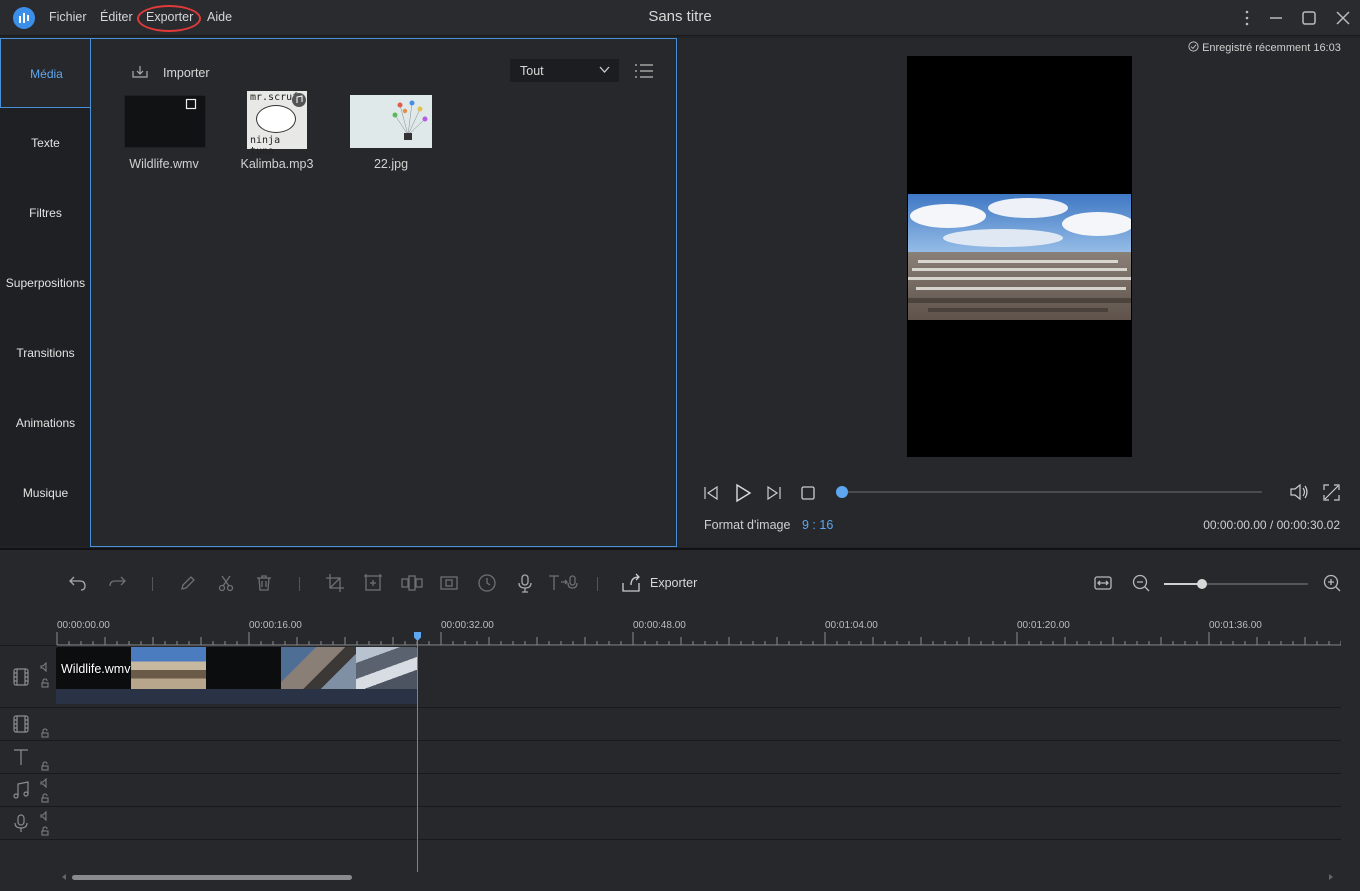  Describe the element at coordinates (1235, 625) in the screenshot. I see `ruler-label: 00:01:36.00` at that location.